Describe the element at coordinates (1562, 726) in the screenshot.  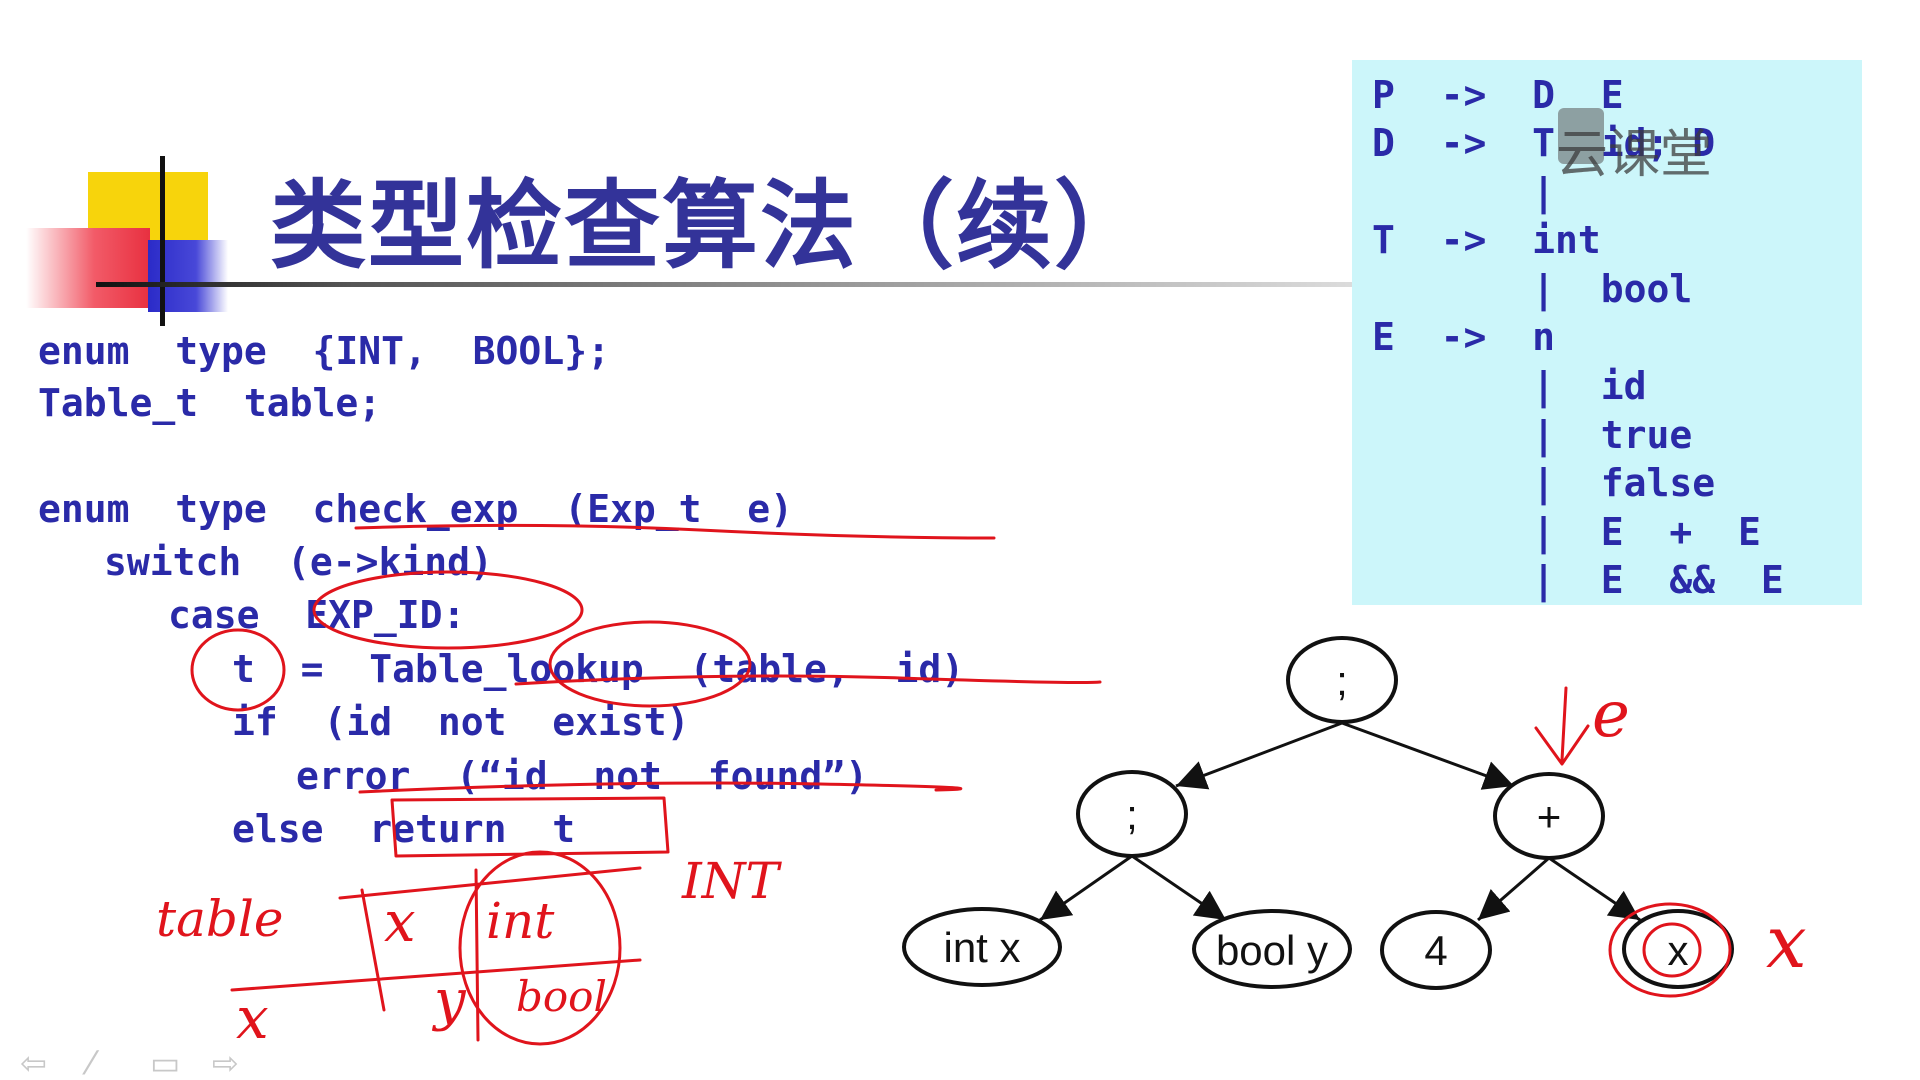
I see `ink-arrow` at that location.